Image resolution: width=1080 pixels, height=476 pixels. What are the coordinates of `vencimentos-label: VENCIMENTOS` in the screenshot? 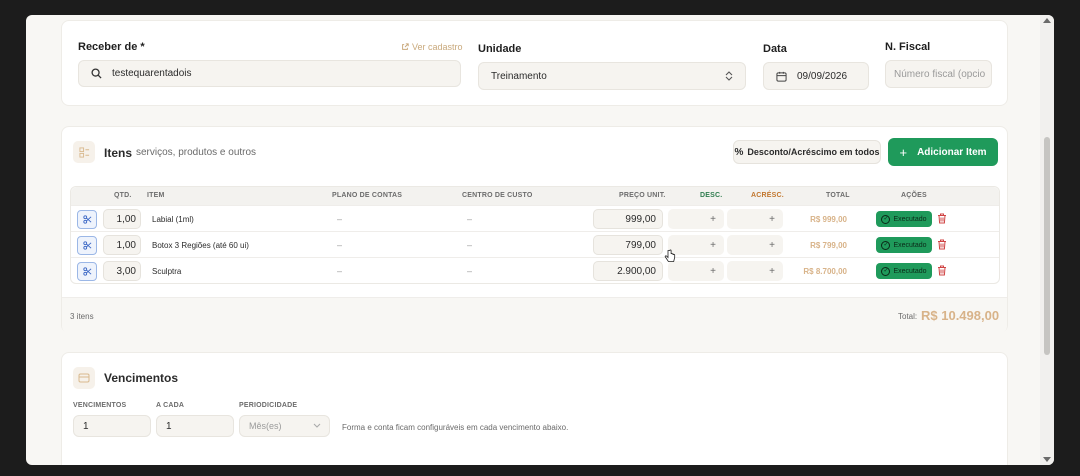 It's located at (100, 405).